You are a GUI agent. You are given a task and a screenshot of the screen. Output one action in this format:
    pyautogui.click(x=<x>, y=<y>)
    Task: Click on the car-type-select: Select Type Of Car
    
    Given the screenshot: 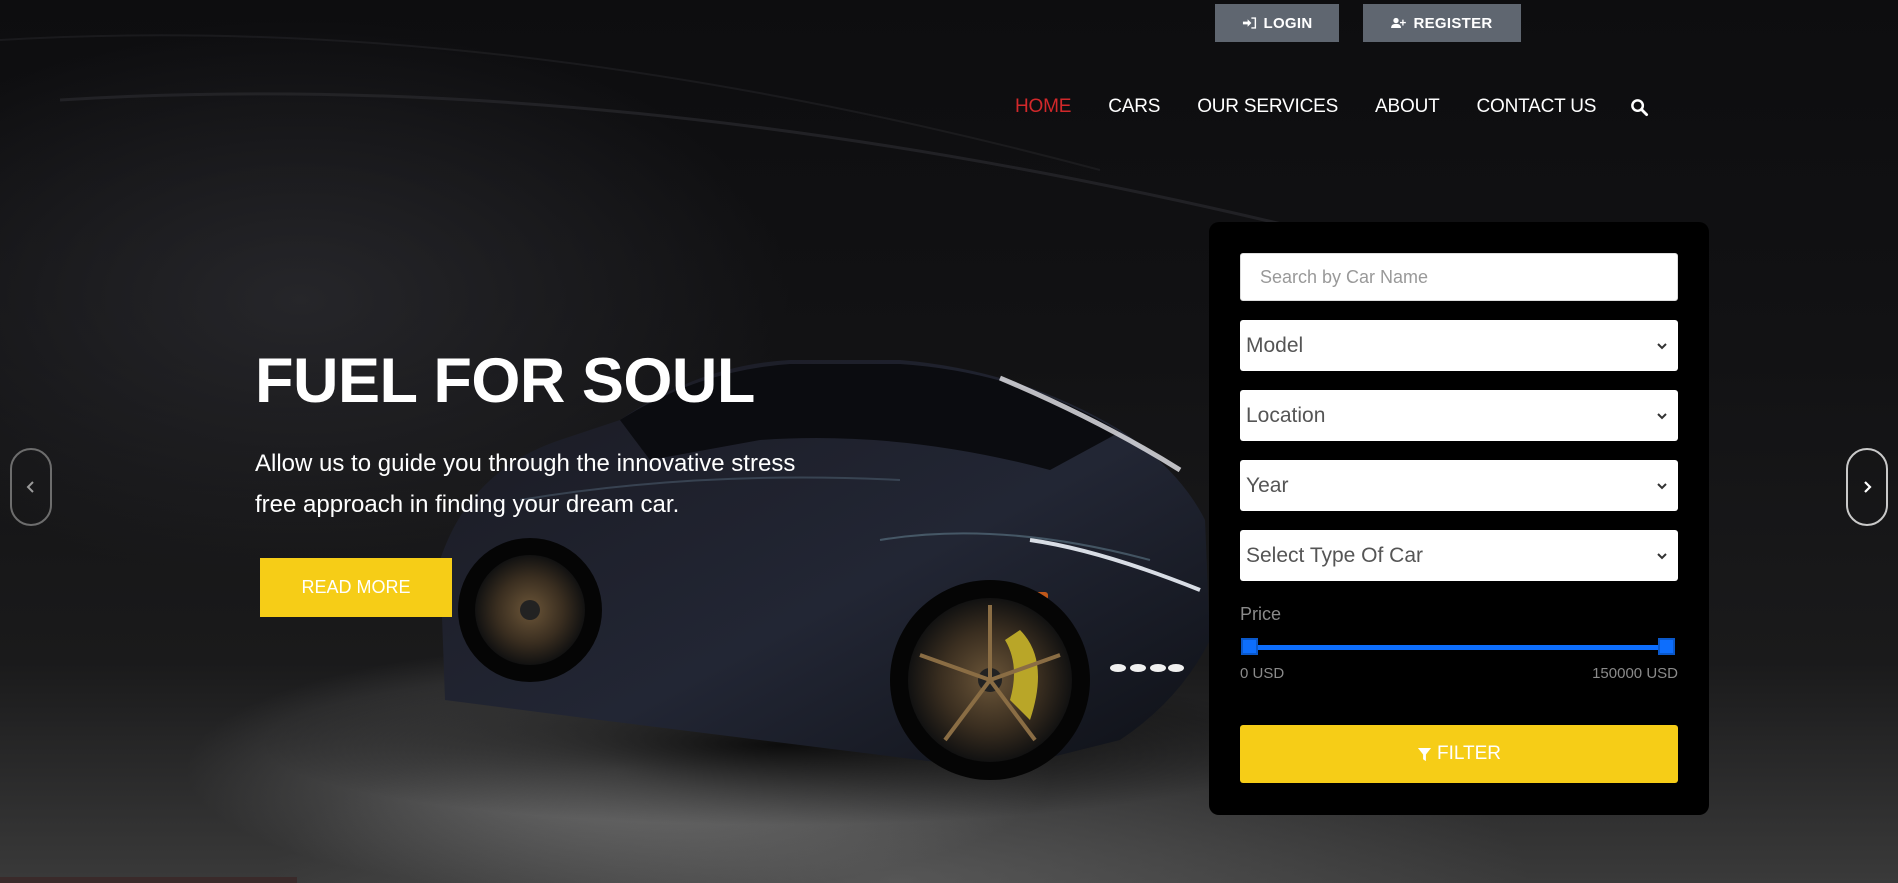 What is the action you would take?
    pyautogui.click(x=1459, y=555)
    